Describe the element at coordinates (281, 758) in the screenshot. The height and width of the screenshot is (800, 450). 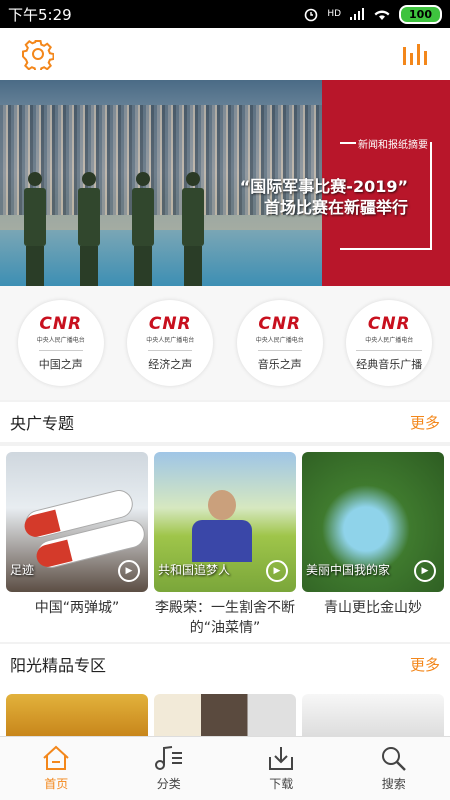
I see `download-icon` at that location.